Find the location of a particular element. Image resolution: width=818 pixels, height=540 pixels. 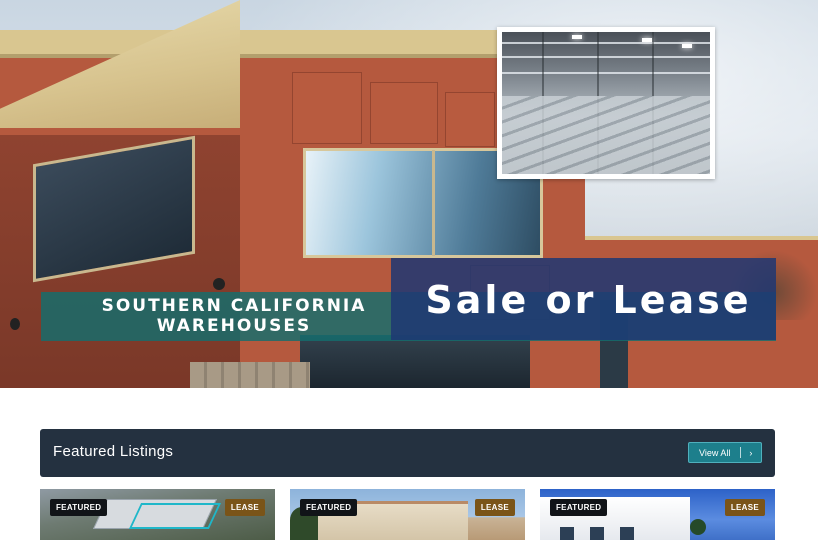

warehouse-interior-photo is located at coordinates (606, 103).